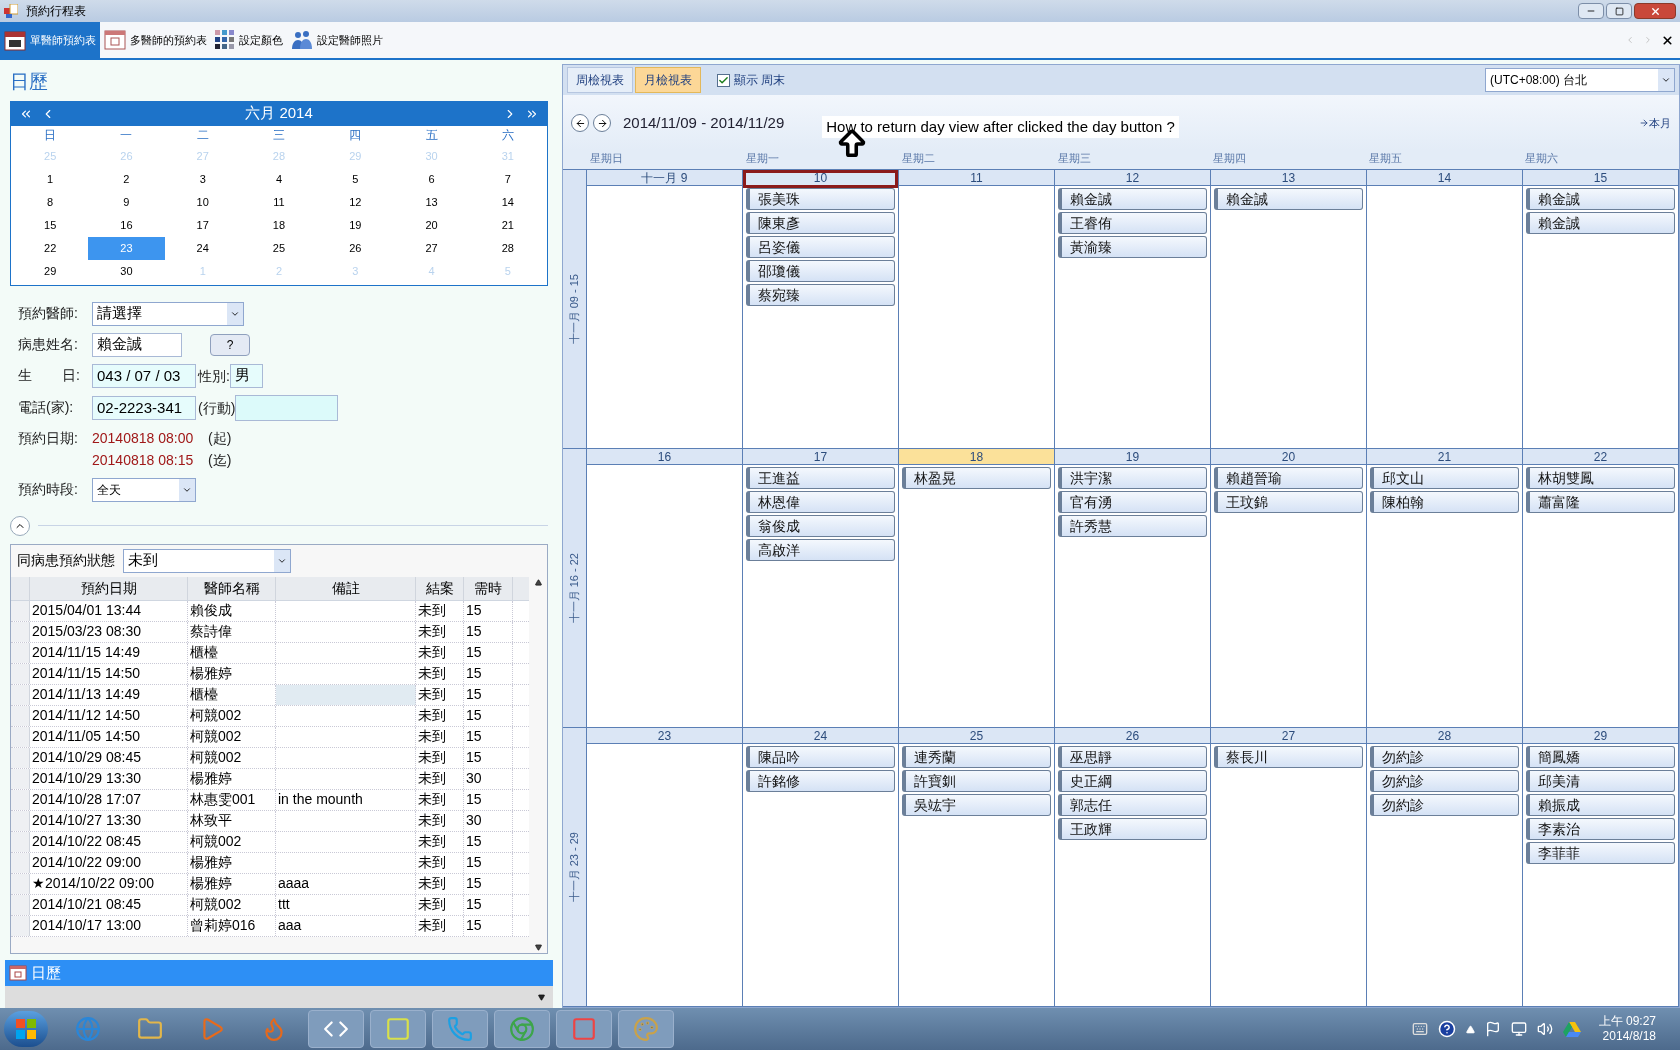  I want to click on appointment: 官有湧, so click(1132, 502).